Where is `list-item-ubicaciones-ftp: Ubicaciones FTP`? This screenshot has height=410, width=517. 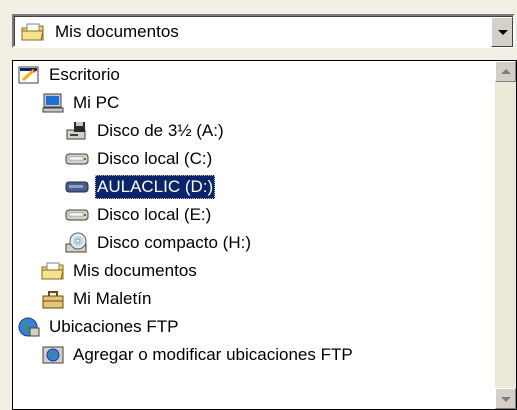
list-item-ubicaciones-ftp: Ubicaciones FTP is located at coordinates (98, 327).